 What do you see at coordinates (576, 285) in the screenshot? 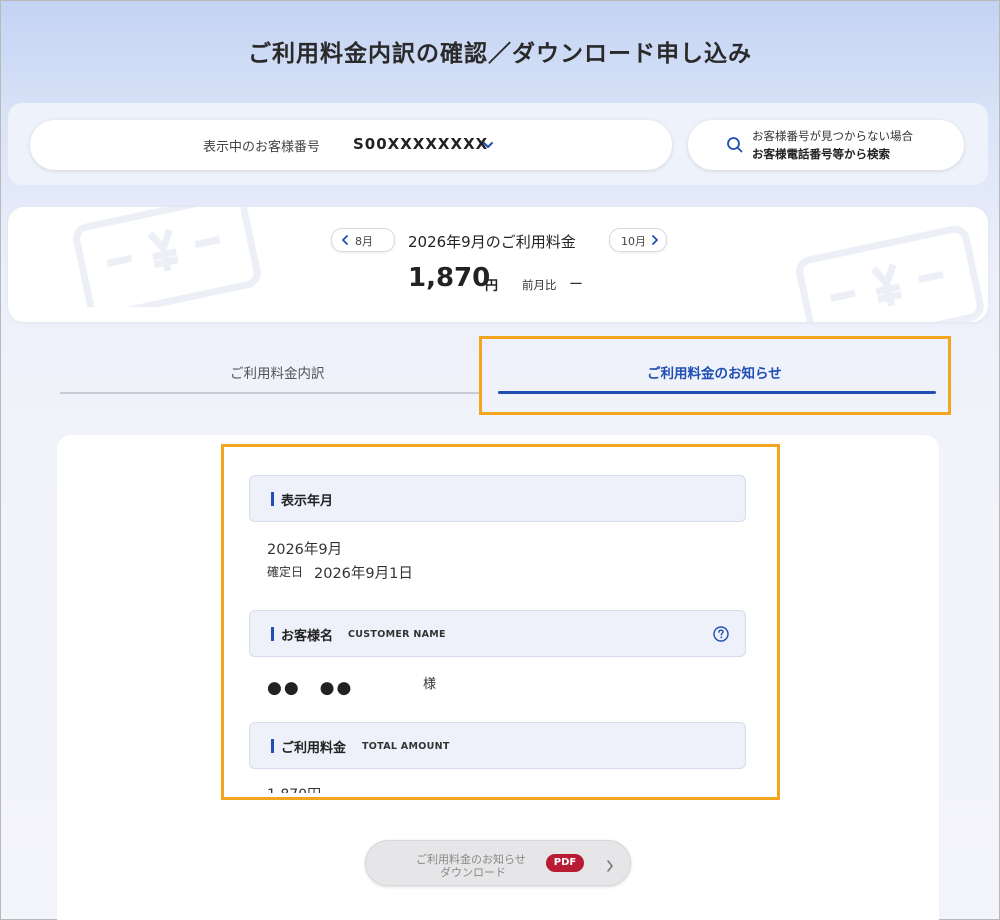
I see `prev-month-compare-value: ー` at bounding box center [576, 285].